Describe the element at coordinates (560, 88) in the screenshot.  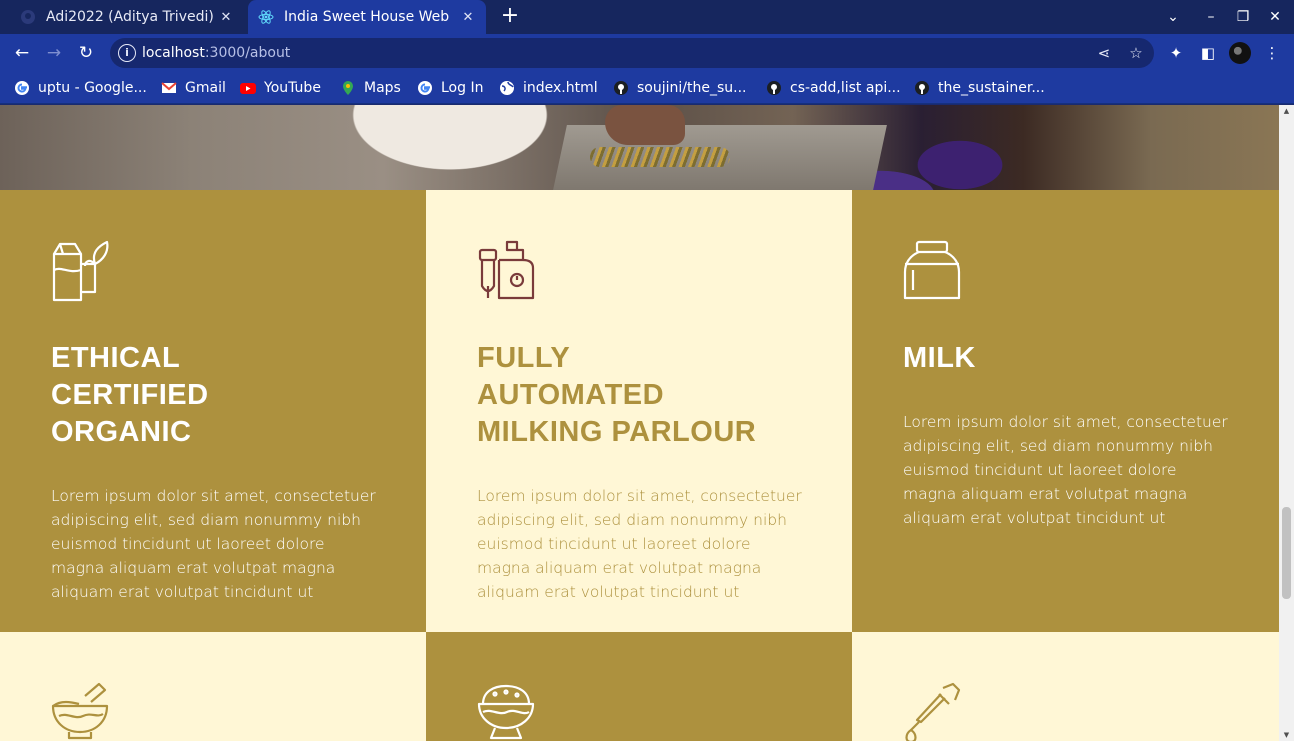
I see `bookmark-label: index.html` at that location.